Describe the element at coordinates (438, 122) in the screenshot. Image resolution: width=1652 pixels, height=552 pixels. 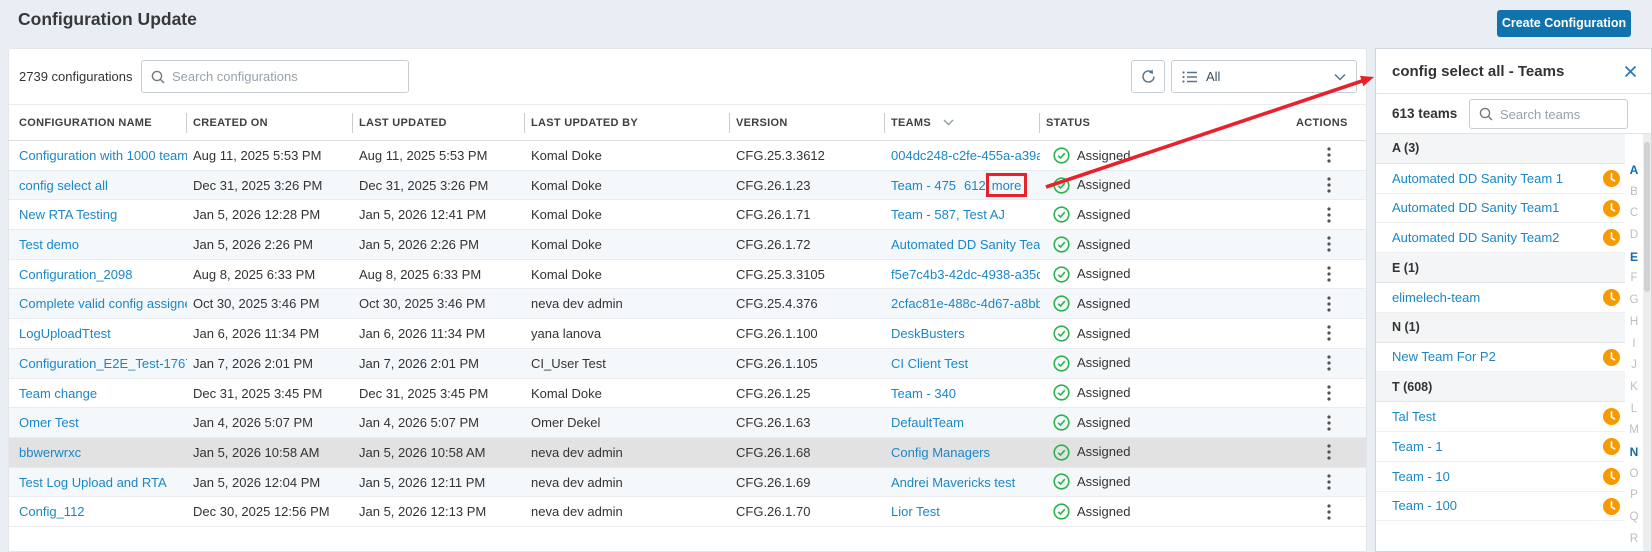
I see `column-header: LAST UPDATED` at that location.